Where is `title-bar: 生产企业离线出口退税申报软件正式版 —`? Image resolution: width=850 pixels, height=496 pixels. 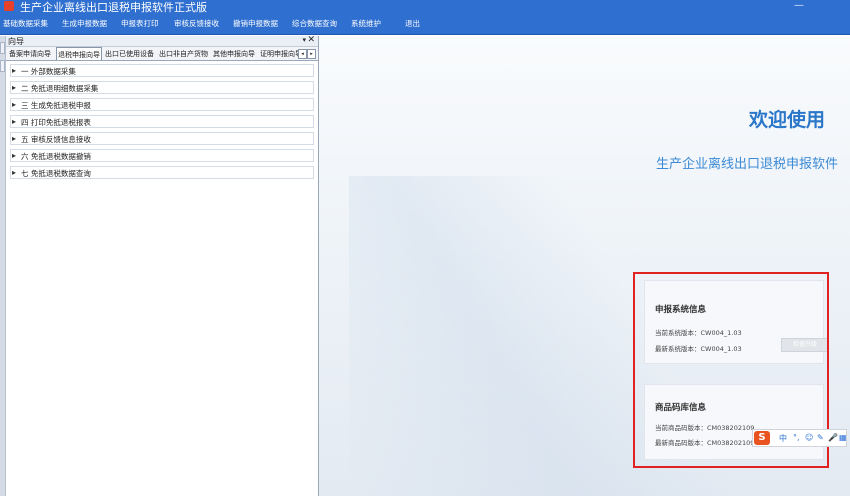
title-bar: 生产企业离线出口退税申报软件正式版 — is located at coordinates (425, 7).